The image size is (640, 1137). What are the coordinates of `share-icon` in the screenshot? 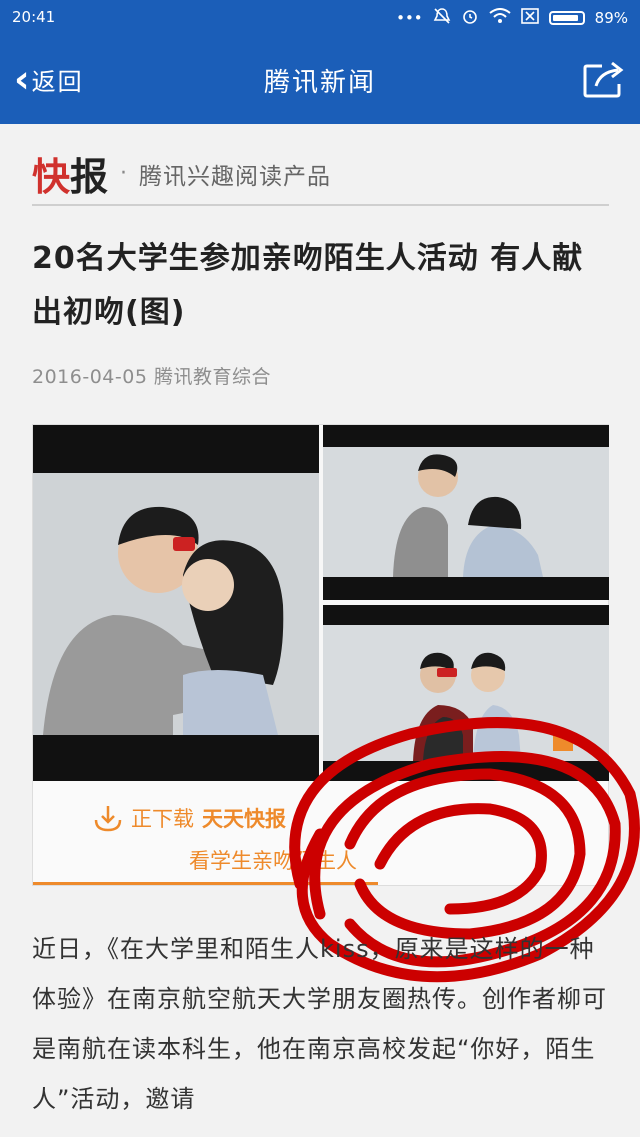 It's located at (603, 79).